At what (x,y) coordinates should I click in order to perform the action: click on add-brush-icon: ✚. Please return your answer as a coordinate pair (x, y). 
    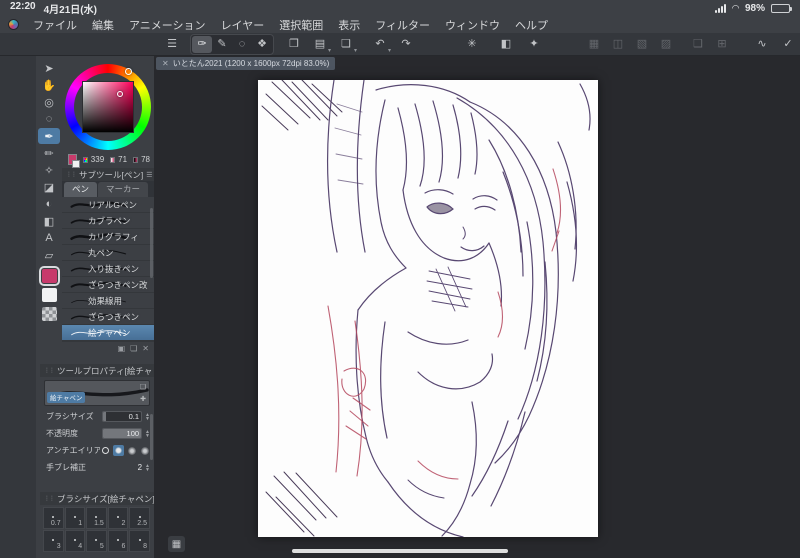
    Looking at the image, I should click on (143, 399).